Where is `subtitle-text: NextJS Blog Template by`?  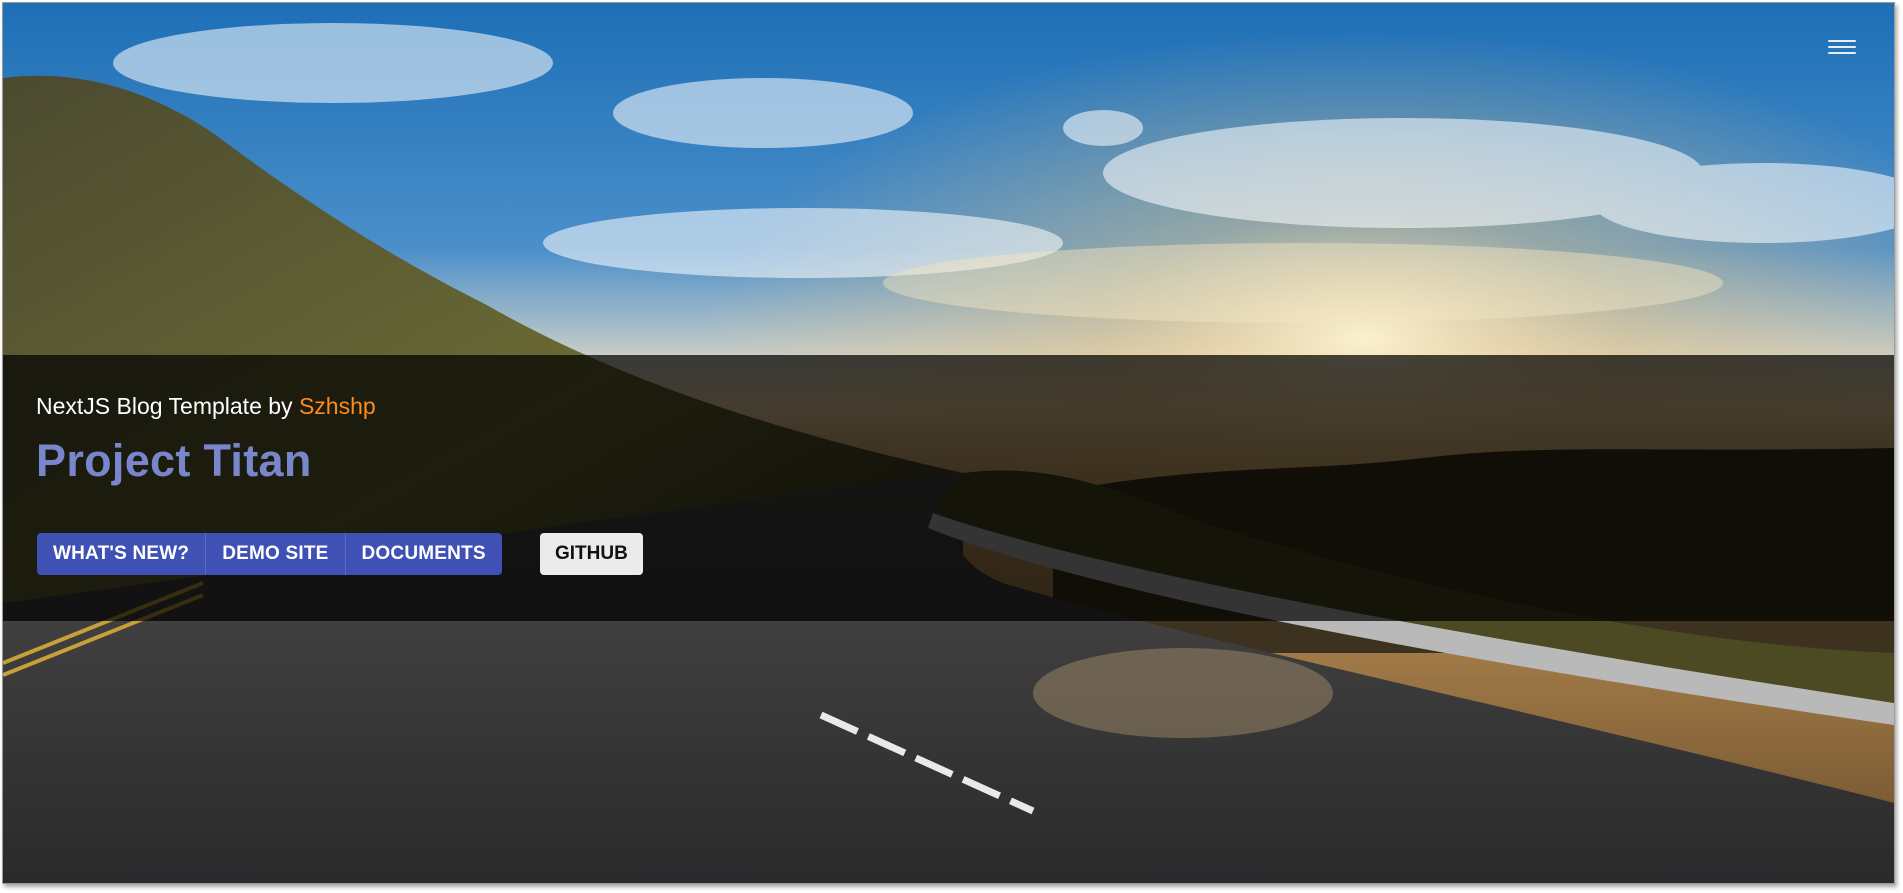 subtitle-text: NextJS Blog Template by is located at coordinates (167, 406).